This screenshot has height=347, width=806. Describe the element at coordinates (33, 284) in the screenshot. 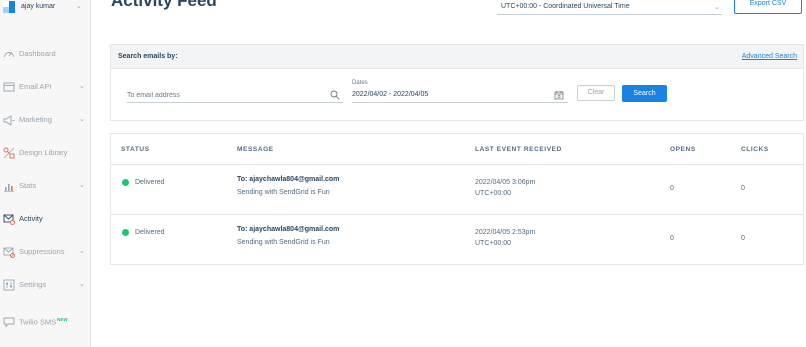

I see `sidebar-item-label: Settings` at that location.